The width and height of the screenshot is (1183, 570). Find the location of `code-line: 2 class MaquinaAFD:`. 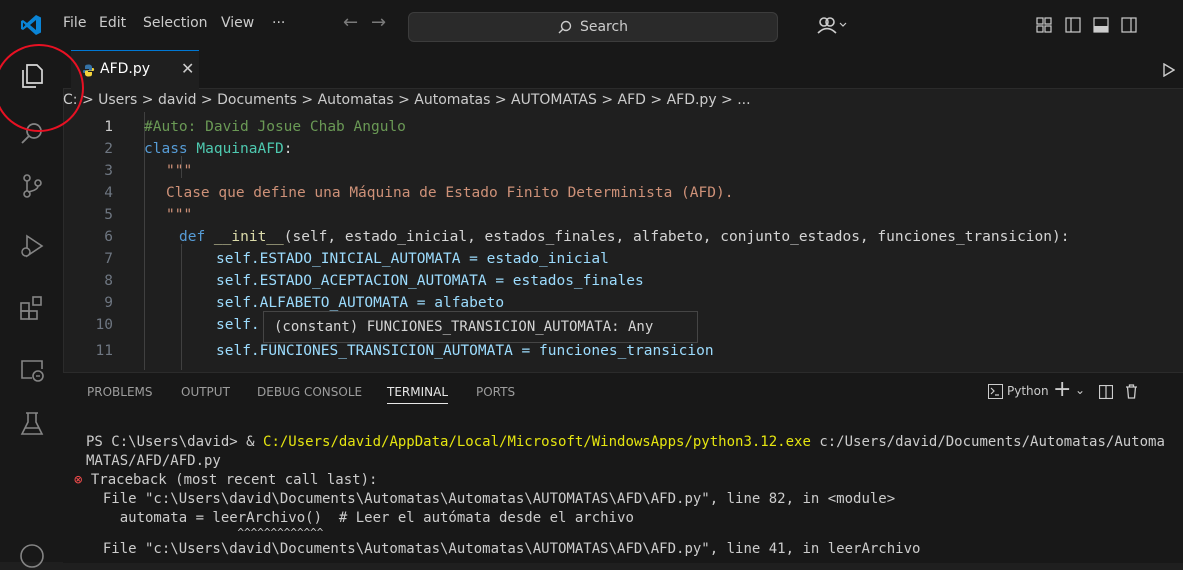

code-line: 2 class MaquinaAFD: is located at coordinates (198, 149).